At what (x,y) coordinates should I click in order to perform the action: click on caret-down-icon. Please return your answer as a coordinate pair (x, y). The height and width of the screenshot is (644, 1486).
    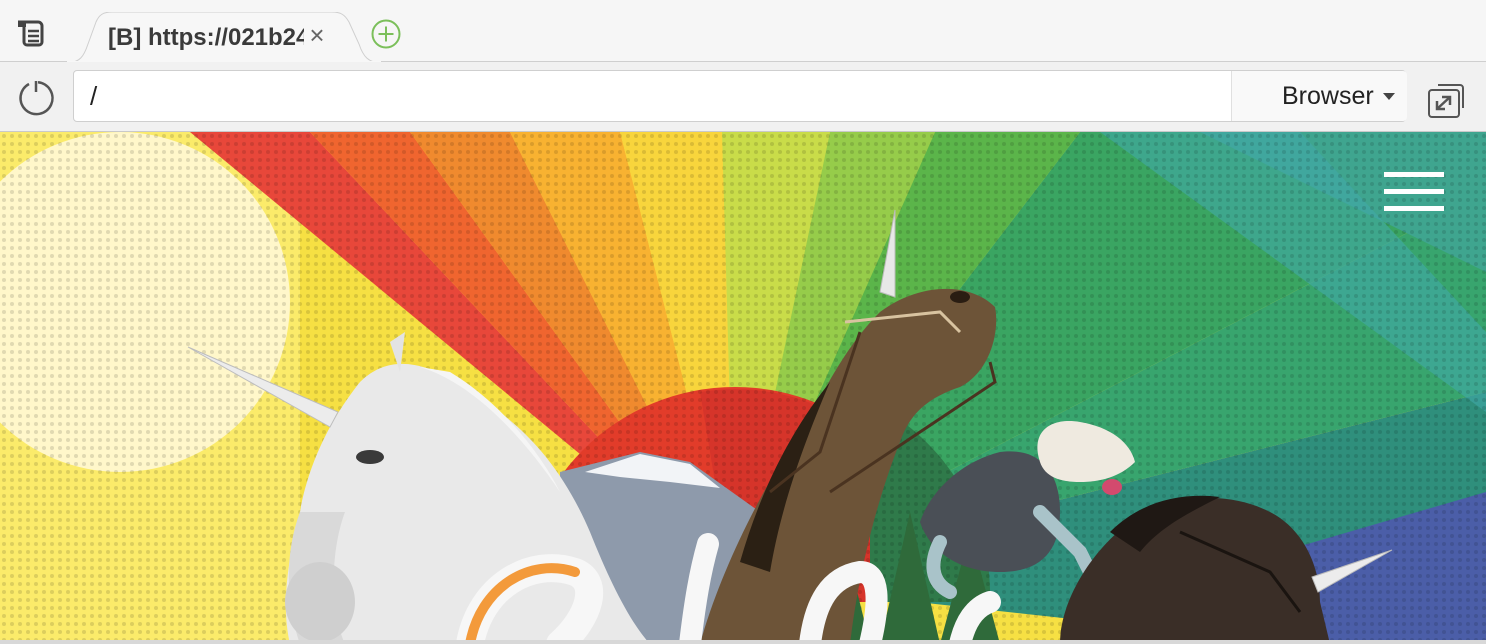
    Looking at the image, I should click on (1389, 96).